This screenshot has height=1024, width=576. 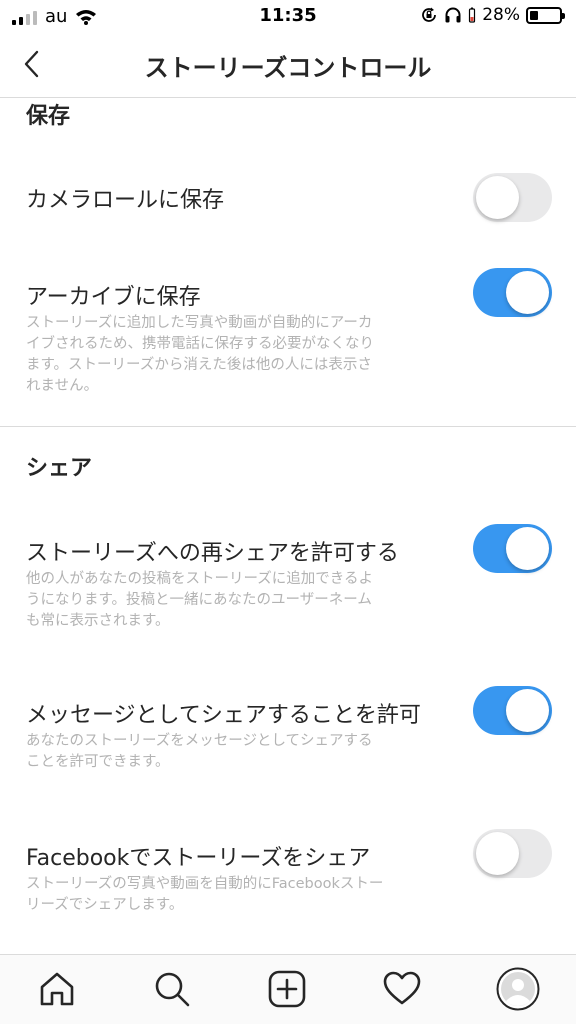 I want to click on description-line: イブされるため、携帯電話に保存する必要がなくなり, so click(x=200, y=344).